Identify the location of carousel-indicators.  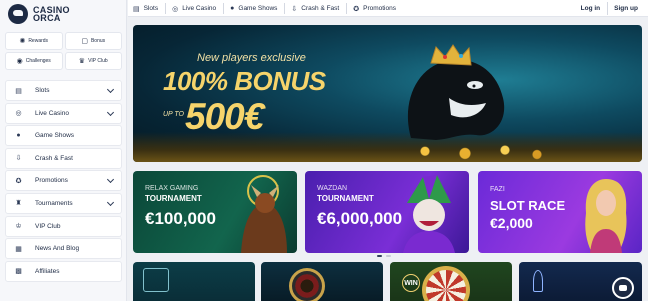
(384, 256).